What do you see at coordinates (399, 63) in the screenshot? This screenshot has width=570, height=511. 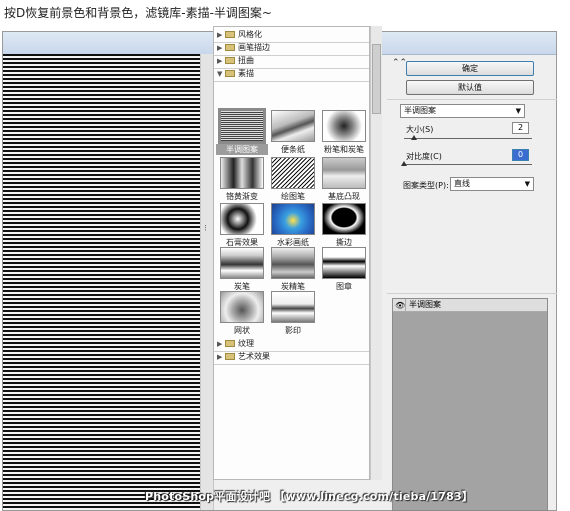 I see `collapse-gallery-icon: ⌃⌃` at bounding box center [399, 63].